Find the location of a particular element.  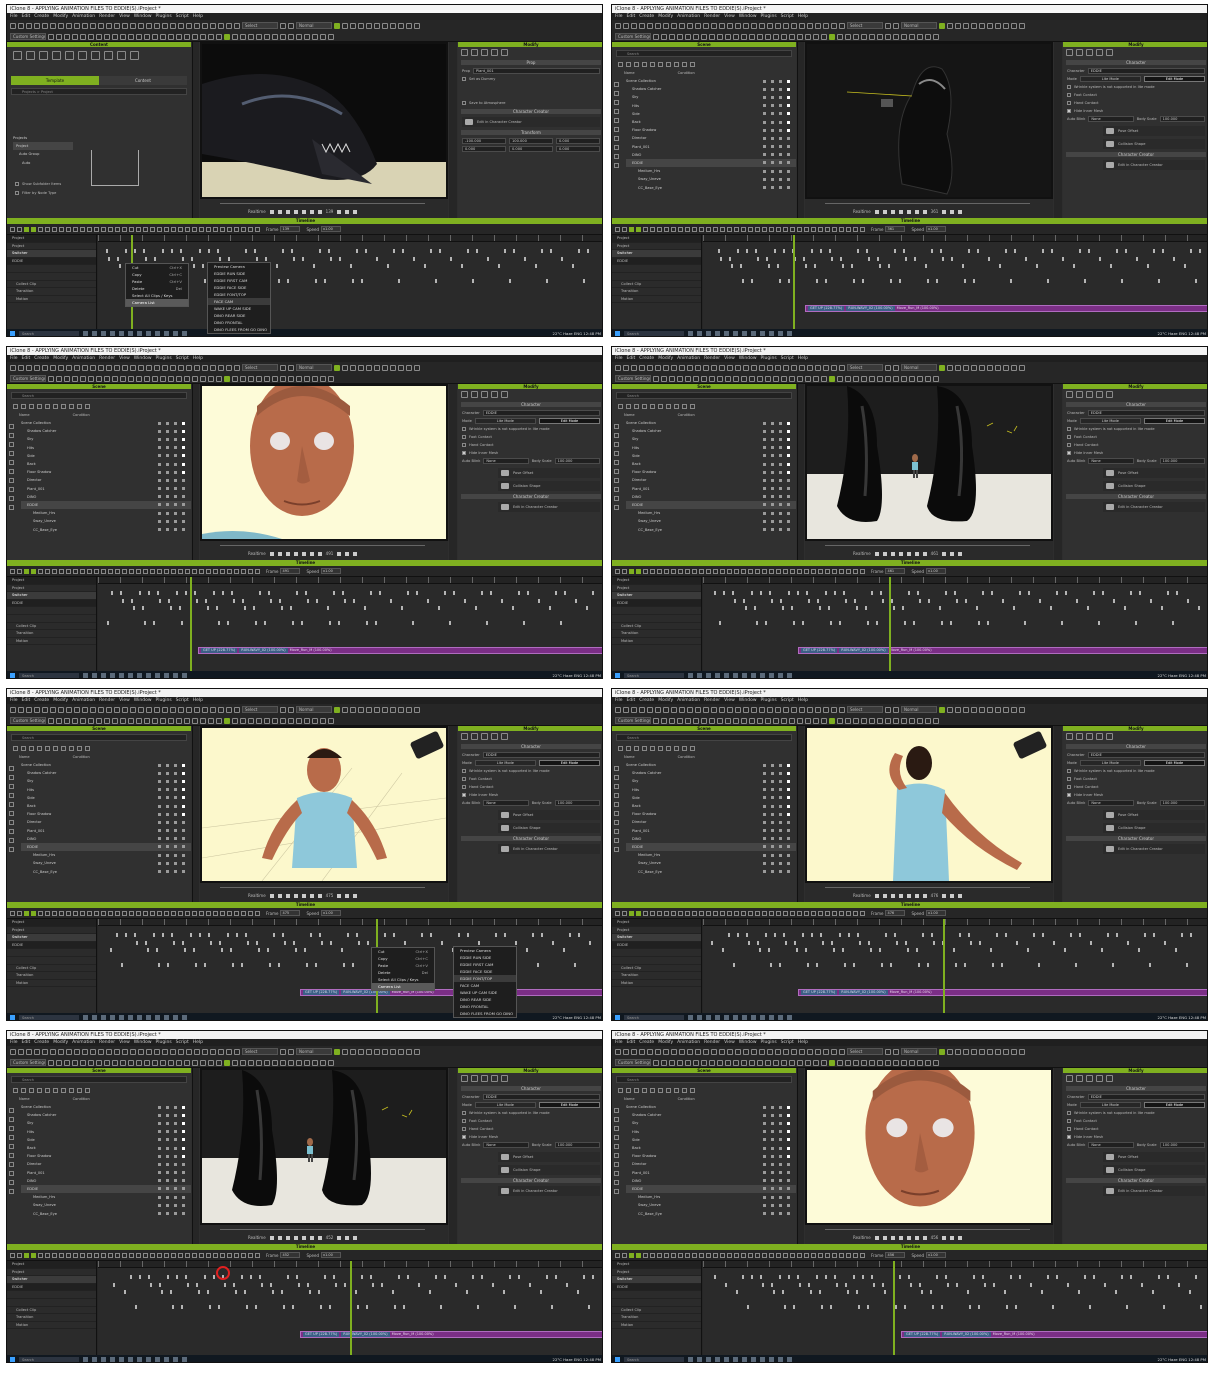

scene-tree-item: Plant_001 is located at coordinates (711, 147).